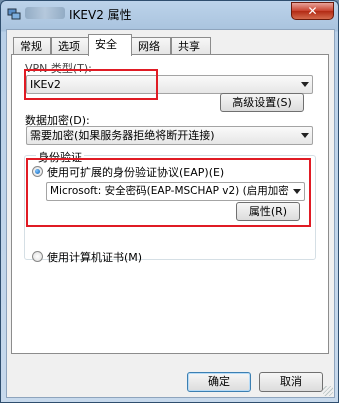 The height and width of the screenshot is (403, 339). Describe the element at coordinates (94, 257) in the screenshot. I see `certificate-radio-label: 使用计算机证书(M)` at that location.